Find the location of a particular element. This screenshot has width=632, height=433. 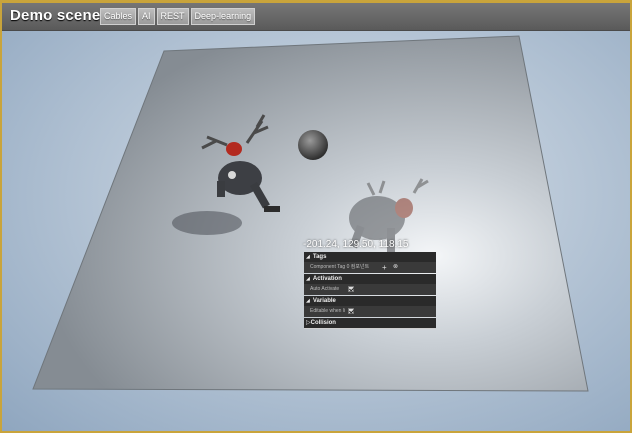

row-label: Editable when li is located at coordinates (328, 311).